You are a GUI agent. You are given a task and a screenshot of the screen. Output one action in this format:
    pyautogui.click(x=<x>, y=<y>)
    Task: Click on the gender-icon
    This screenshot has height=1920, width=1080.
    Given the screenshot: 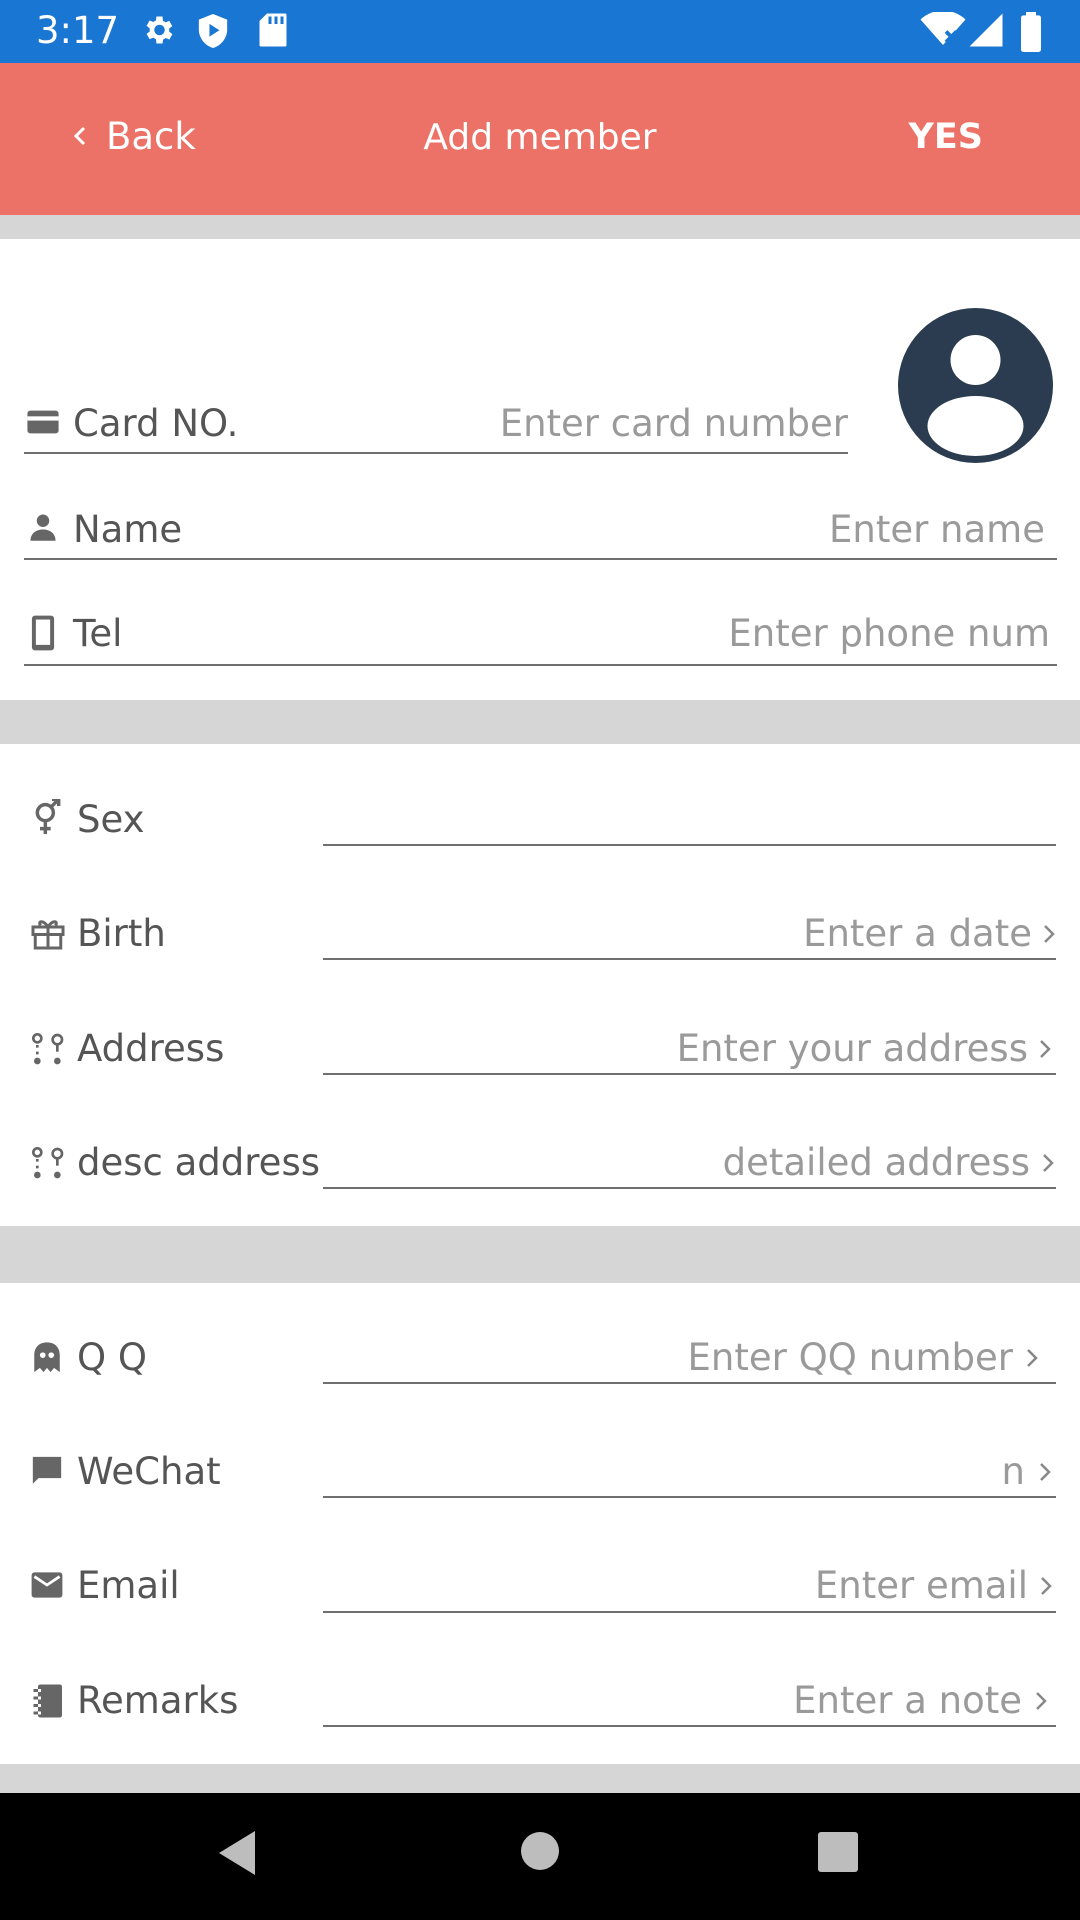 What is the action you would take?
    pyautogui.click(x=48, y=816)
    